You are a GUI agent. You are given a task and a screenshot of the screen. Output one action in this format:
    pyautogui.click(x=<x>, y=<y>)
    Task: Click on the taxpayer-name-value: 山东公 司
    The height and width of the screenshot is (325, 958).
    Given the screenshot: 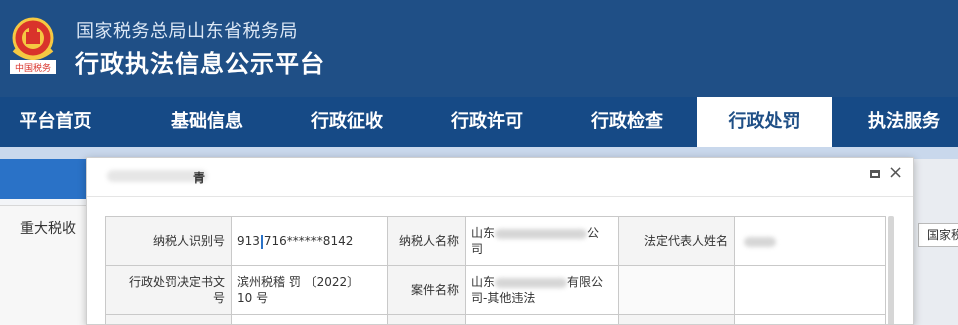 What is the action you would take?
    pyautogui.click(x=542, y=241)
    